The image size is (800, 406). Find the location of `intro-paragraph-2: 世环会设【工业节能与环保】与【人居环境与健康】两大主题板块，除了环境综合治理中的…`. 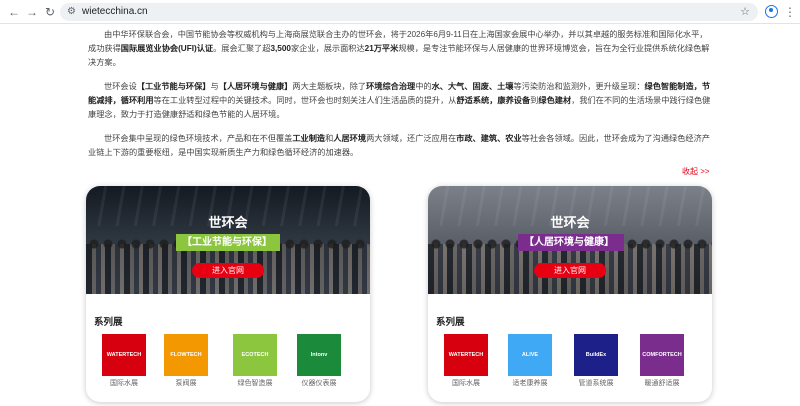

intro-paragraph-2: 世环会设【工业节能与环保】与【人居环境与健康】两大主题板块，除了环境综合治理中的… is located at coordinates (400, 101).